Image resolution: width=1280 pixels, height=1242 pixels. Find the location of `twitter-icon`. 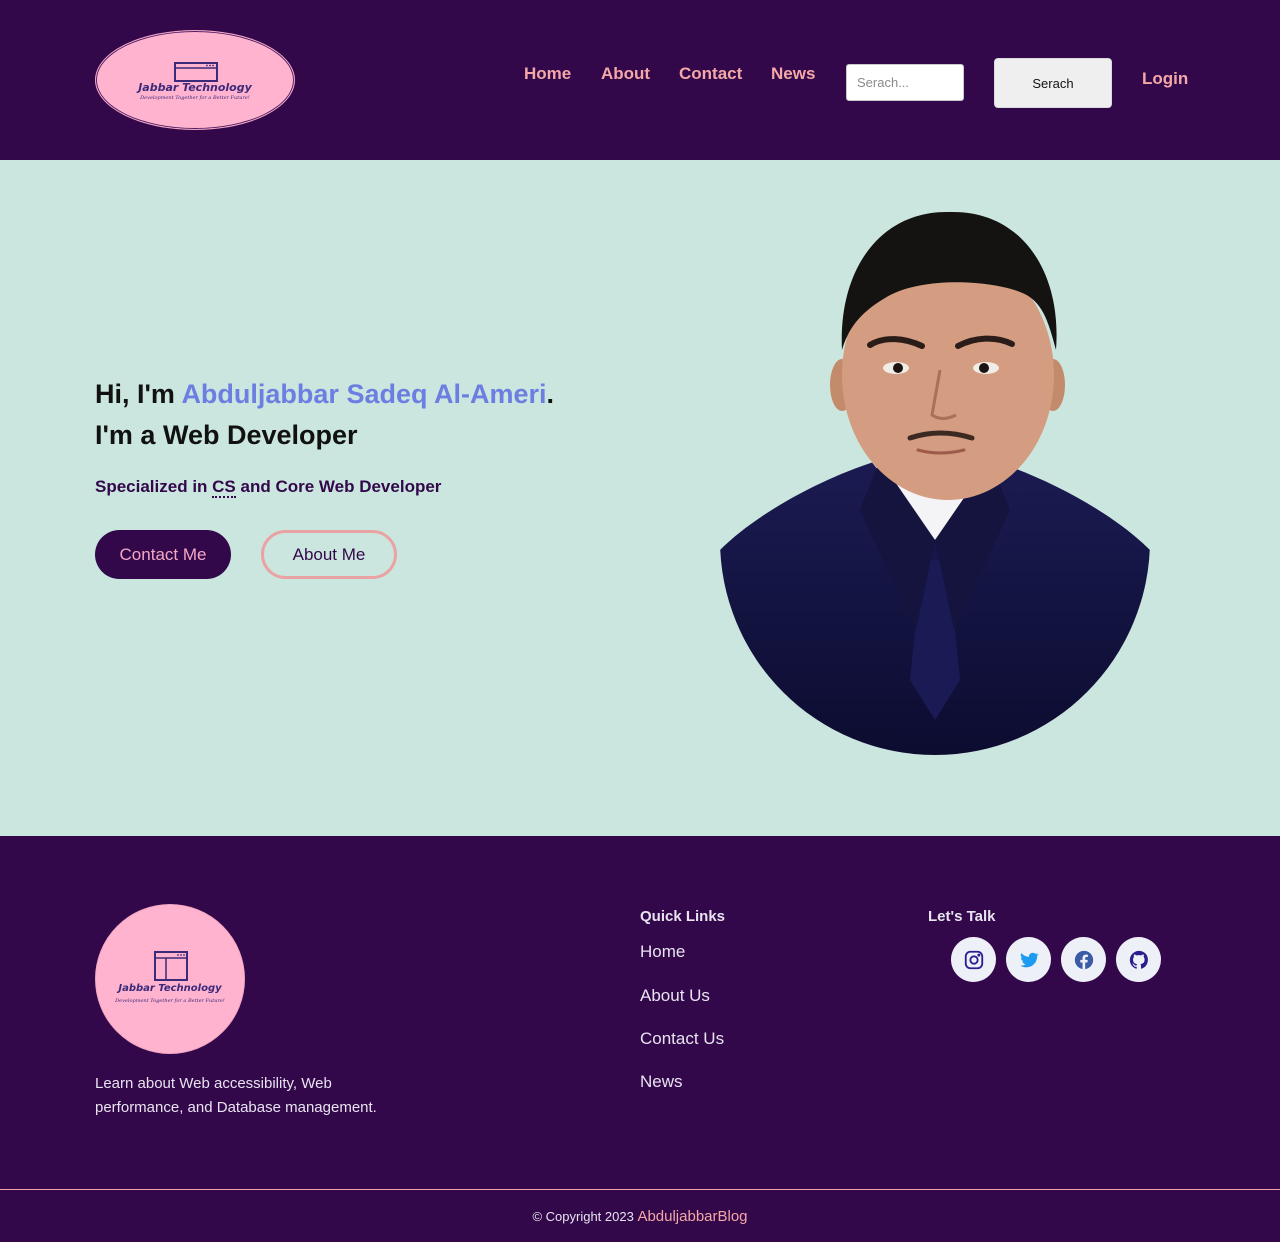

twitter-icon is located at coordinates (1029, 959).